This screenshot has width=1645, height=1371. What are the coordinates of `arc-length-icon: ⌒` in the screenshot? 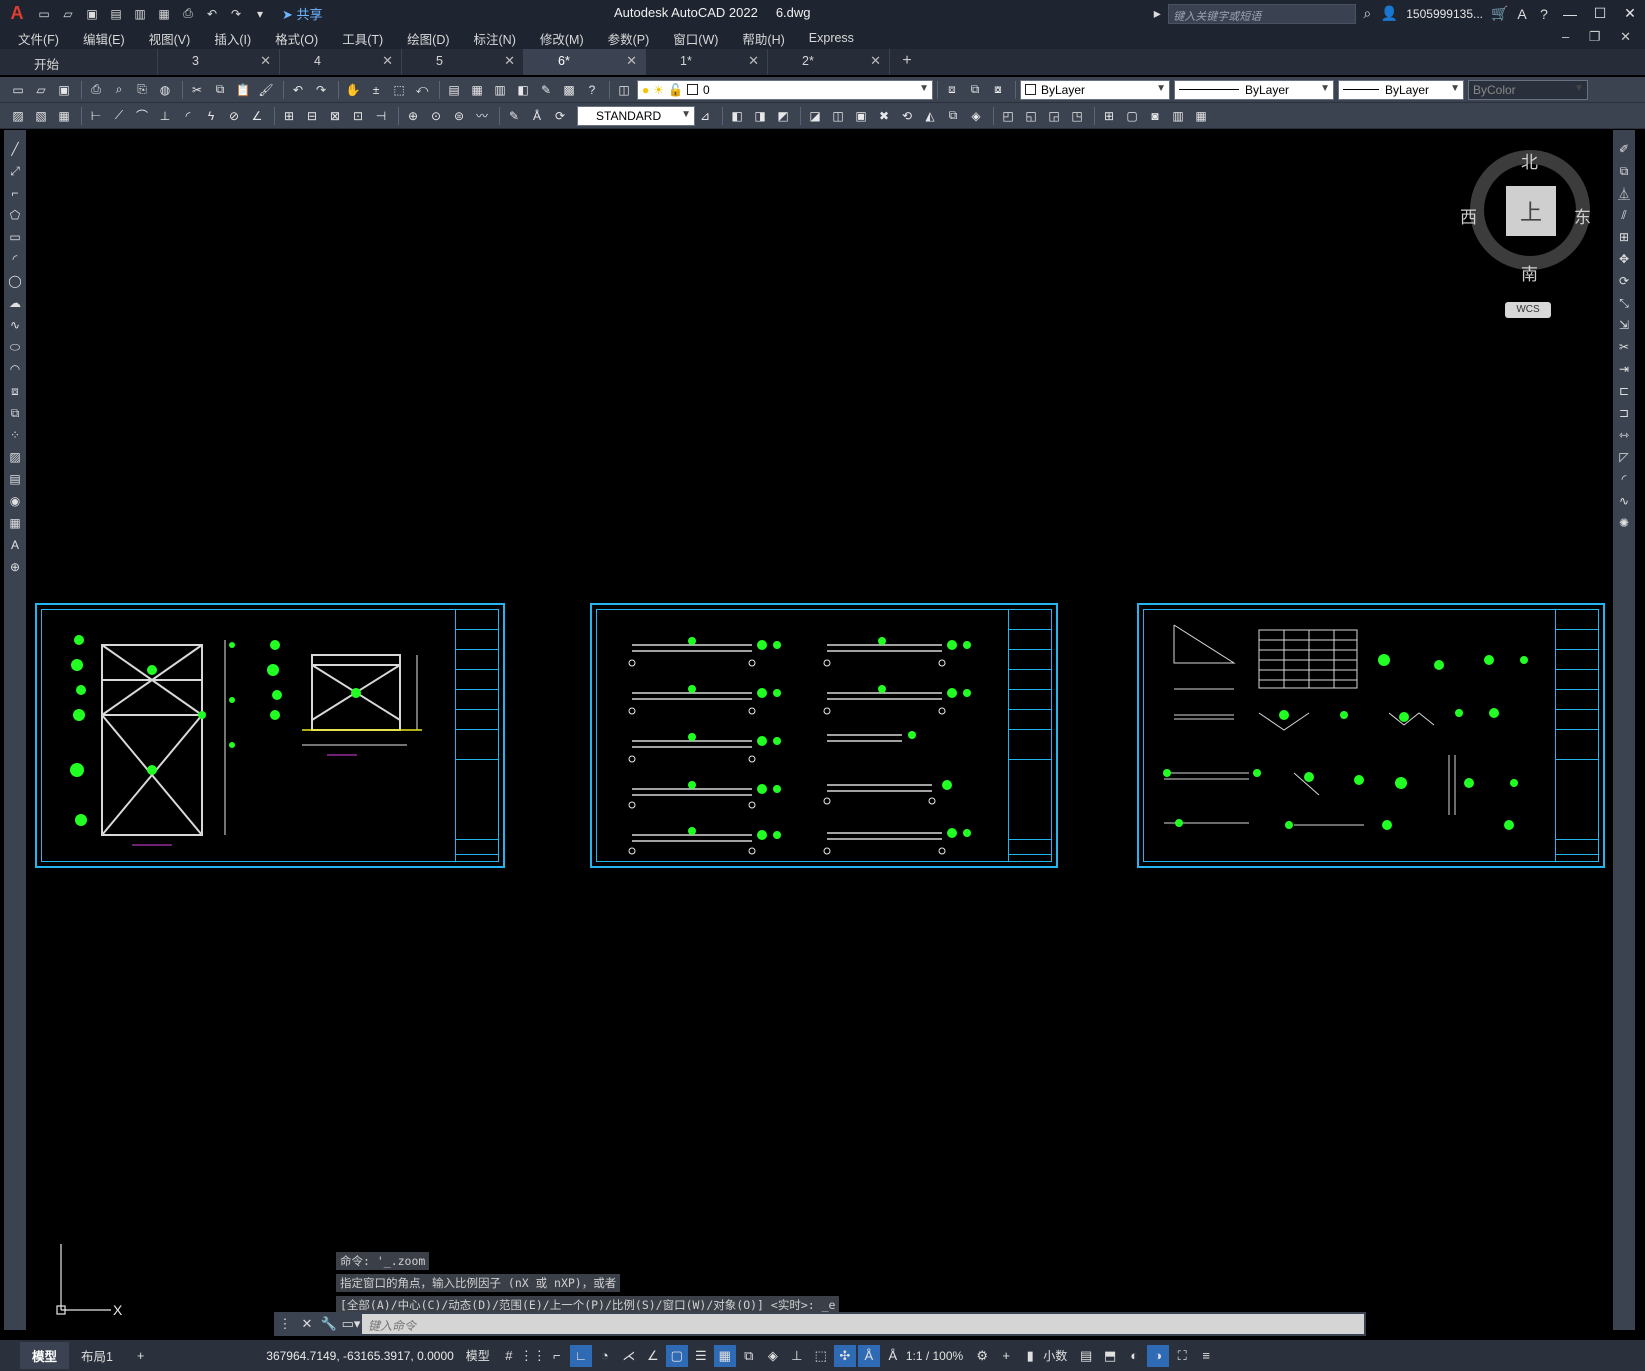 It's located at (142, 116).